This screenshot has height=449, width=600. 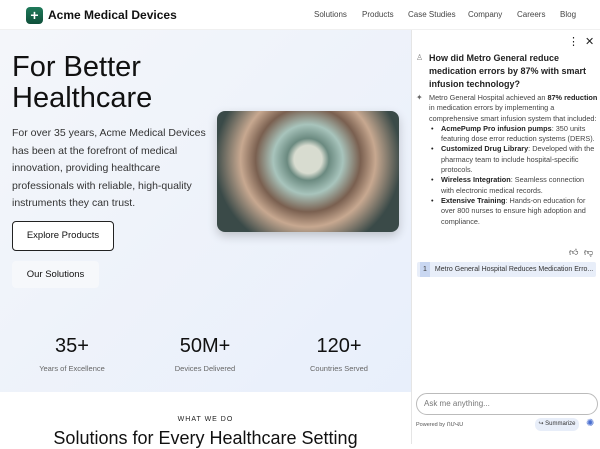 What do you see at coordinates (205, 419) in the screenshot?
I see `section-eyebrow: WHAT WE DO` at bounding box center [205, 419].